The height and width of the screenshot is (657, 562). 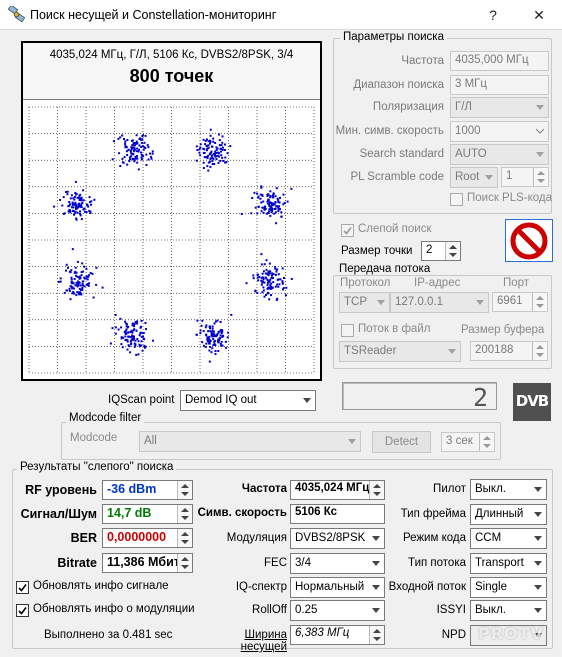 I want to click on detect-interval-spinner, so click(x=486, y=442).